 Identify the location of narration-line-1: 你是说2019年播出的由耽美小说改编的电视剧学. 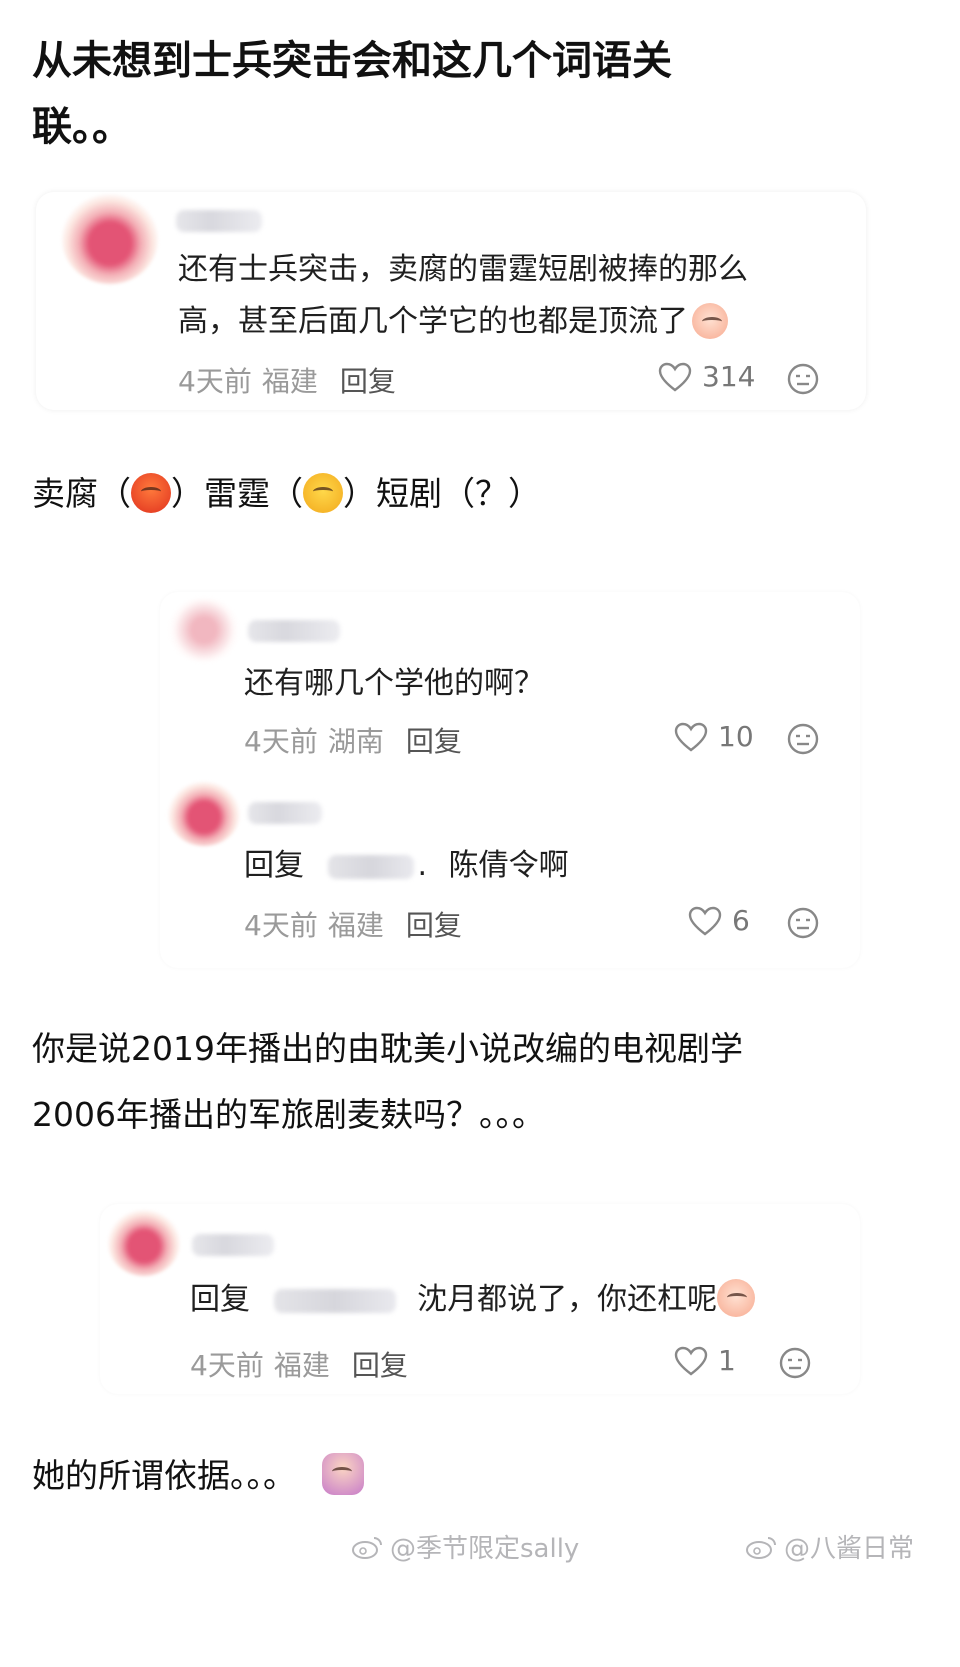
(387, 1048).